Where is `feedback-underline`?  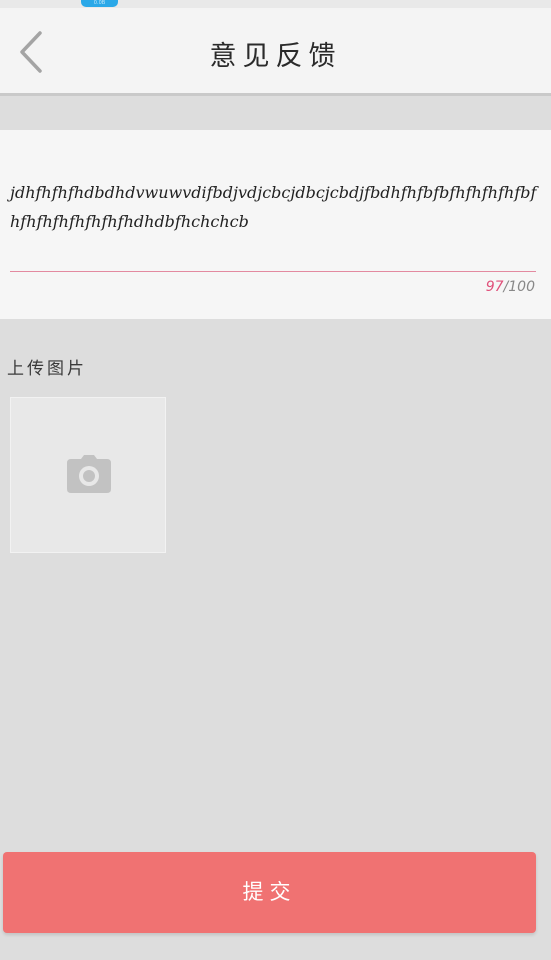
feedback-underline is located at coordinates (273, 271).